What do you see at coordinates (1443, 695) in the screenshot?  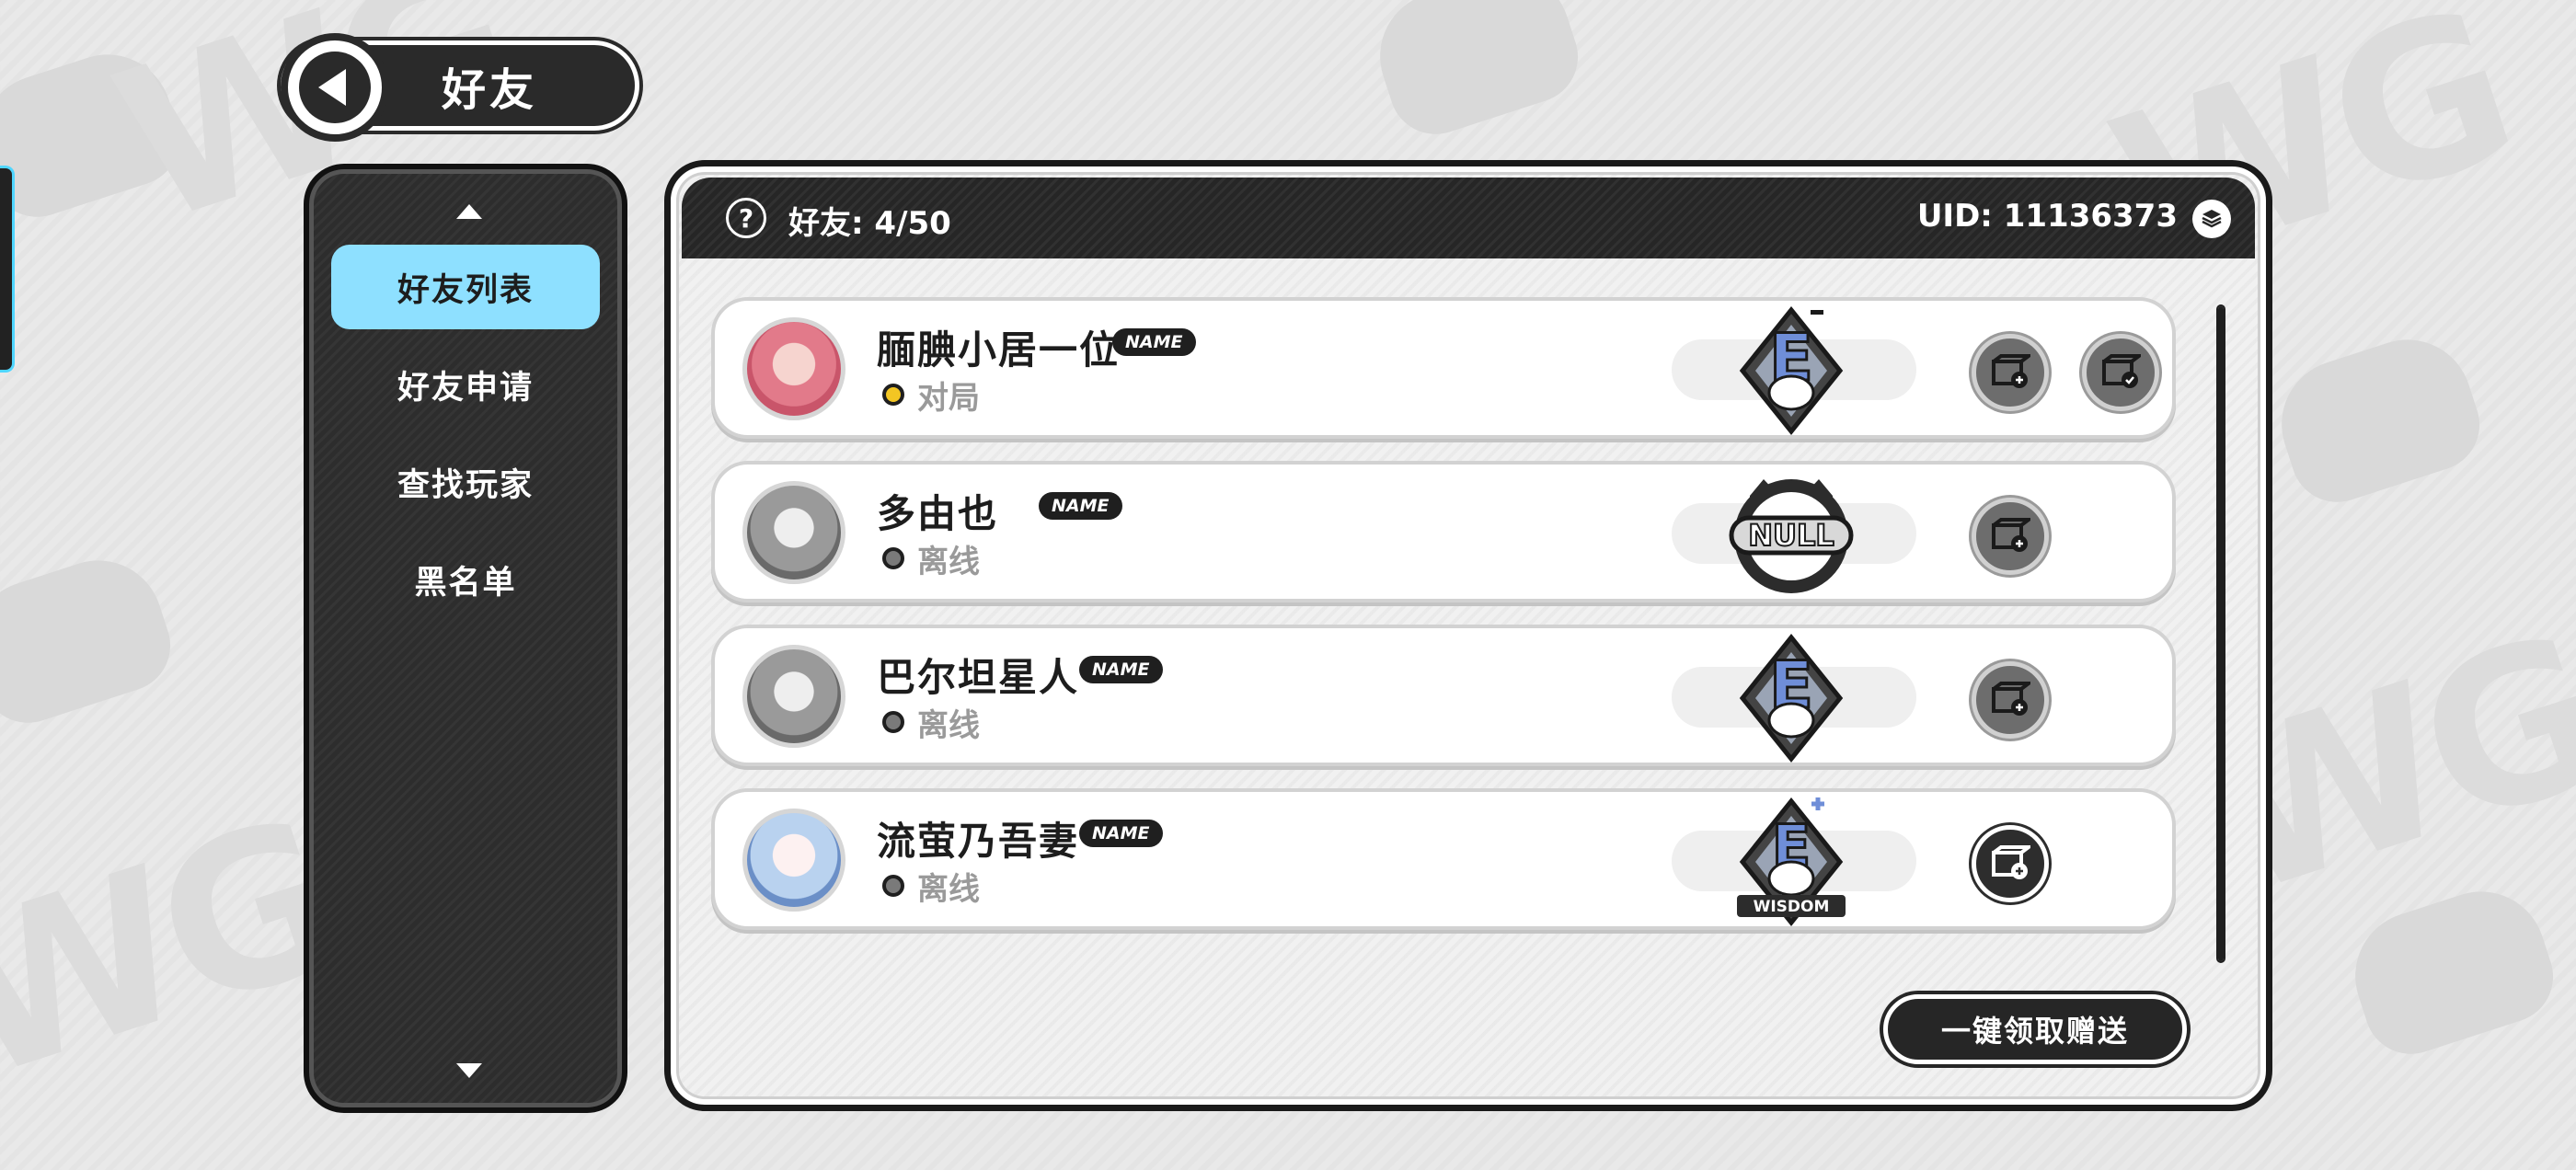 I see `list-item: 巴尔坦星人 NAME 离线 E` at bounding box center [1443, 695].